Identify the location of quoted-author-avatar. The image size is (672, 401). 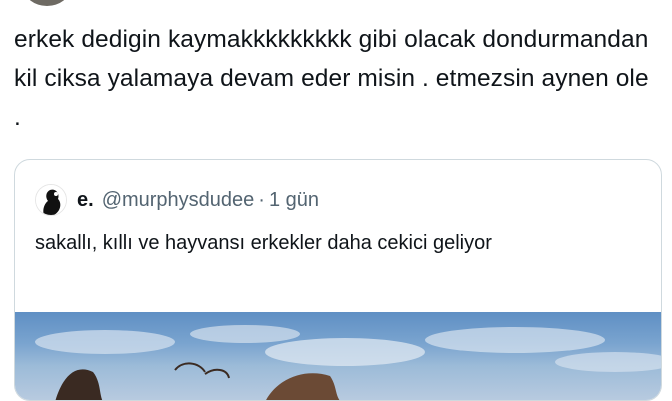
(51, 200).